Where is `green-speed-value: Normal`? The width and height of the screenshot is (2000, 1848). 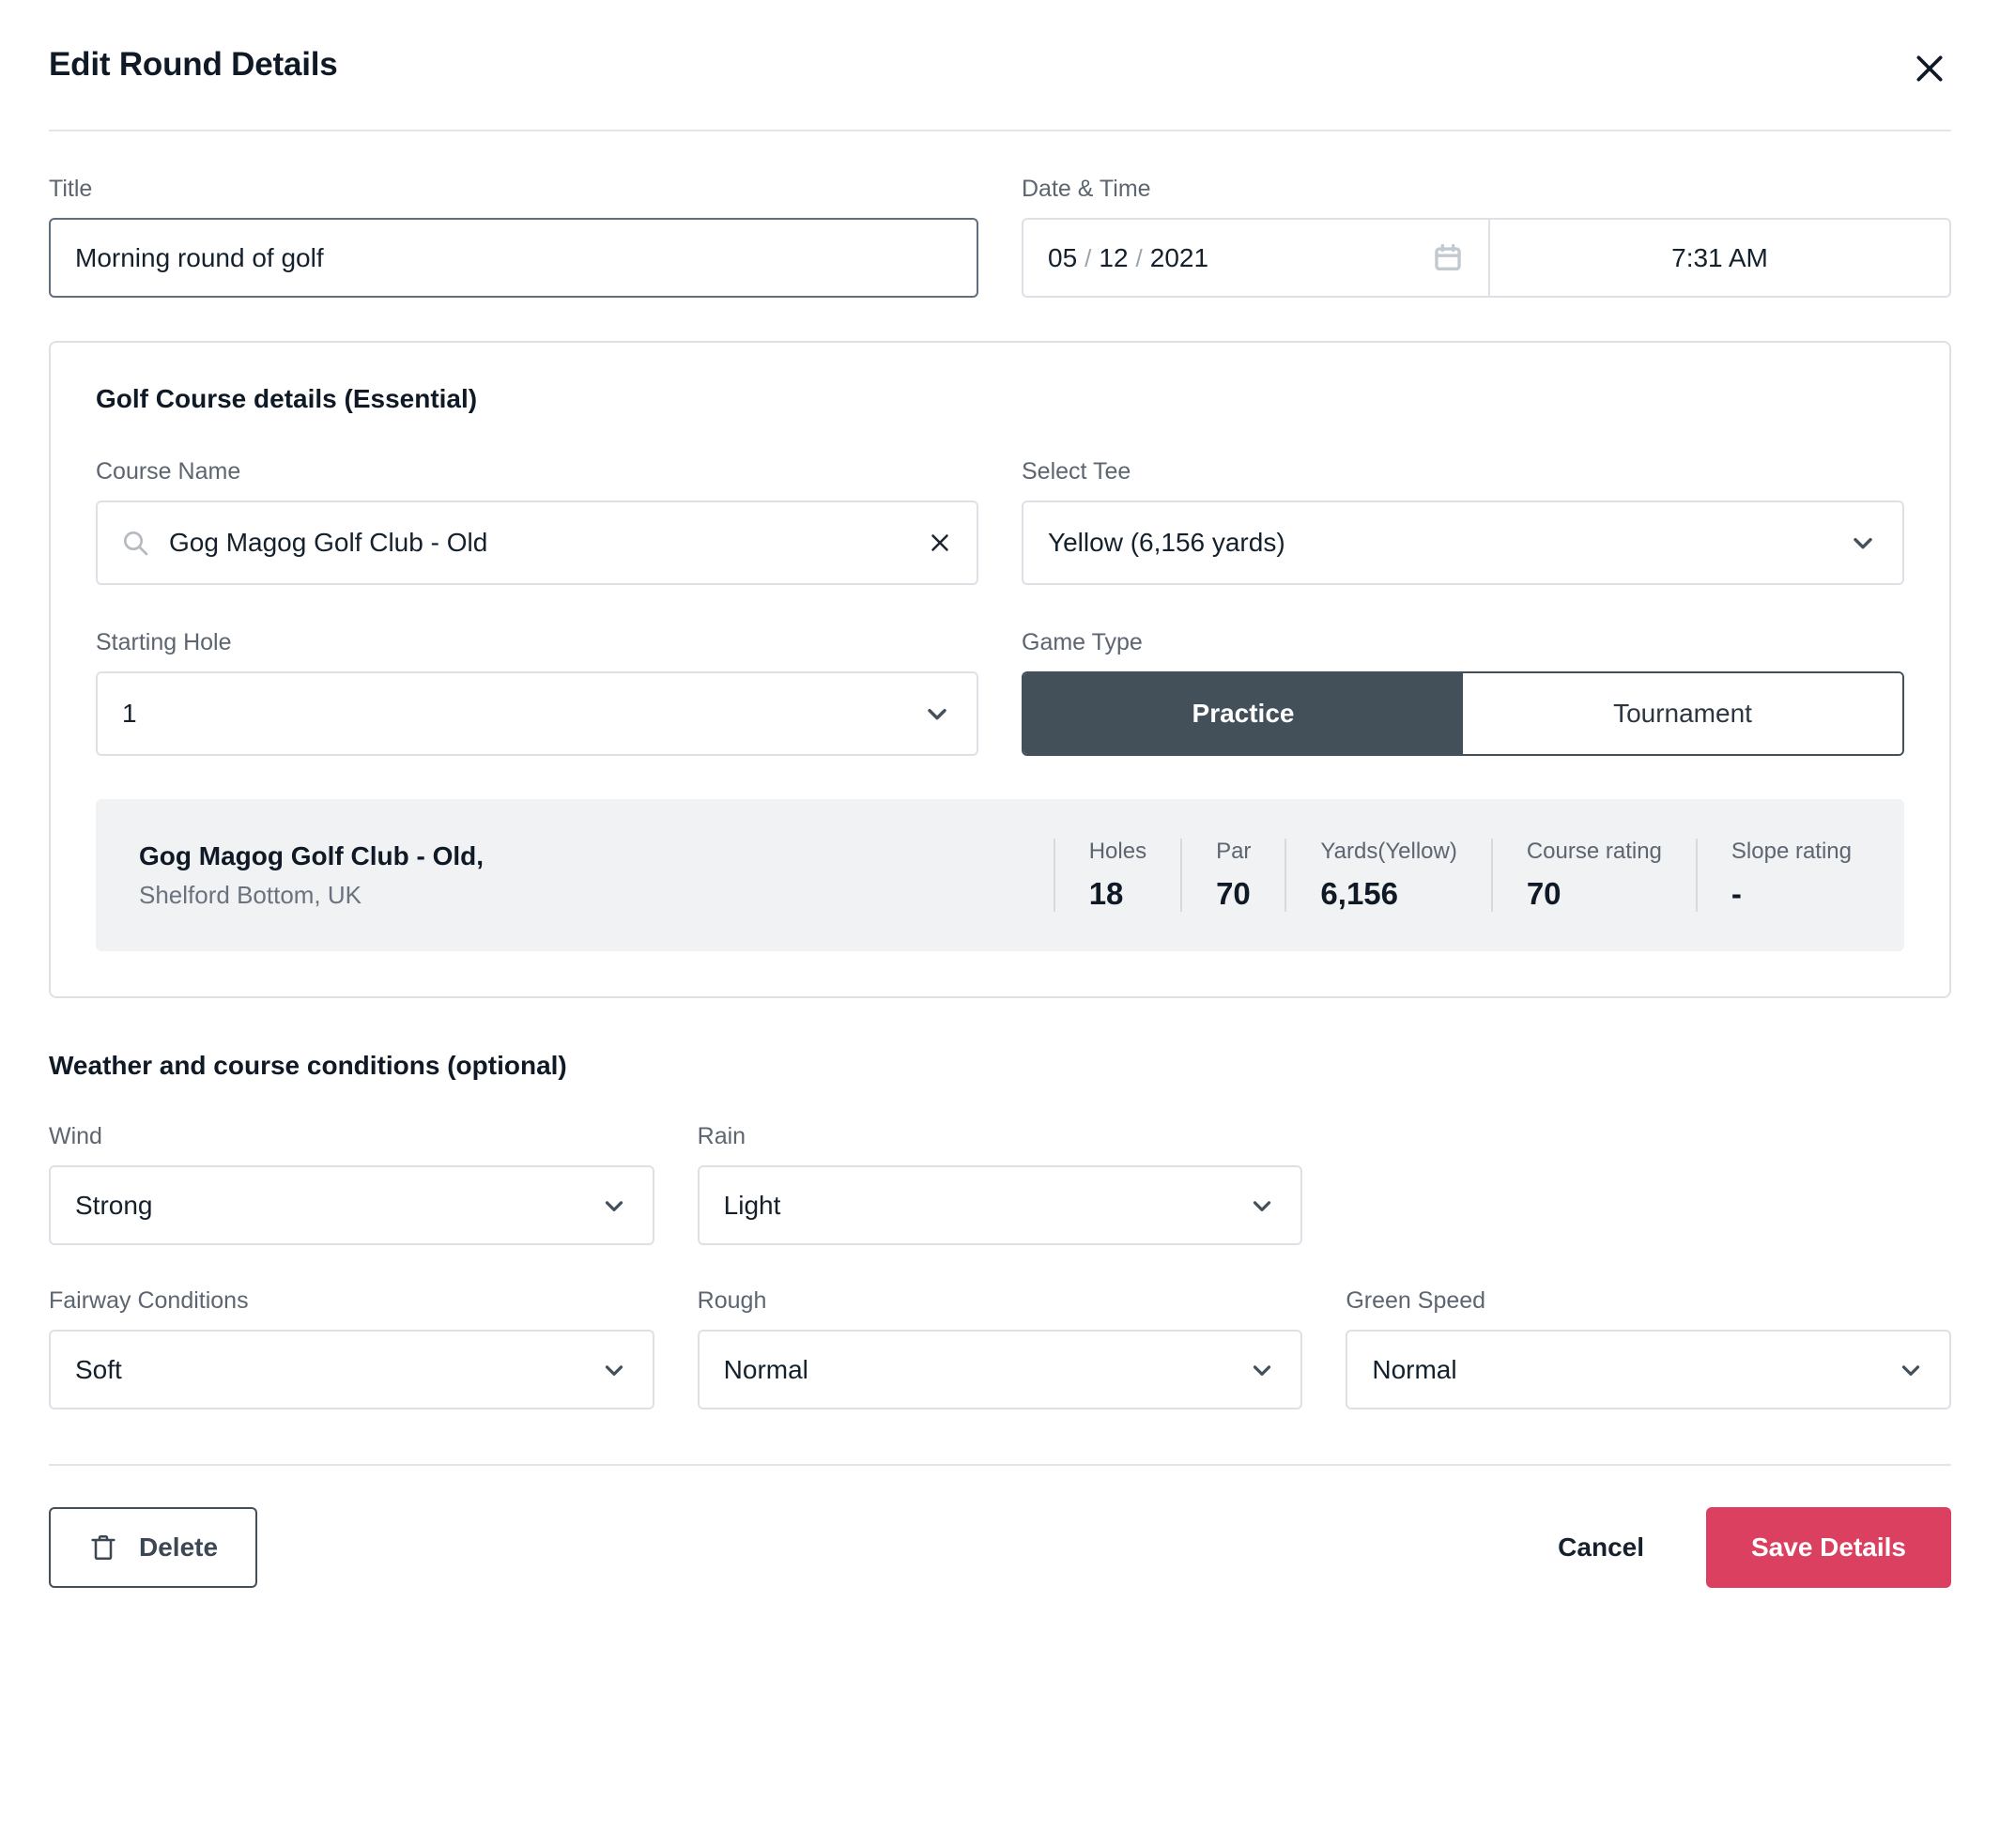 green-speed-value: Normal is located at coordinates (1414, 1369).